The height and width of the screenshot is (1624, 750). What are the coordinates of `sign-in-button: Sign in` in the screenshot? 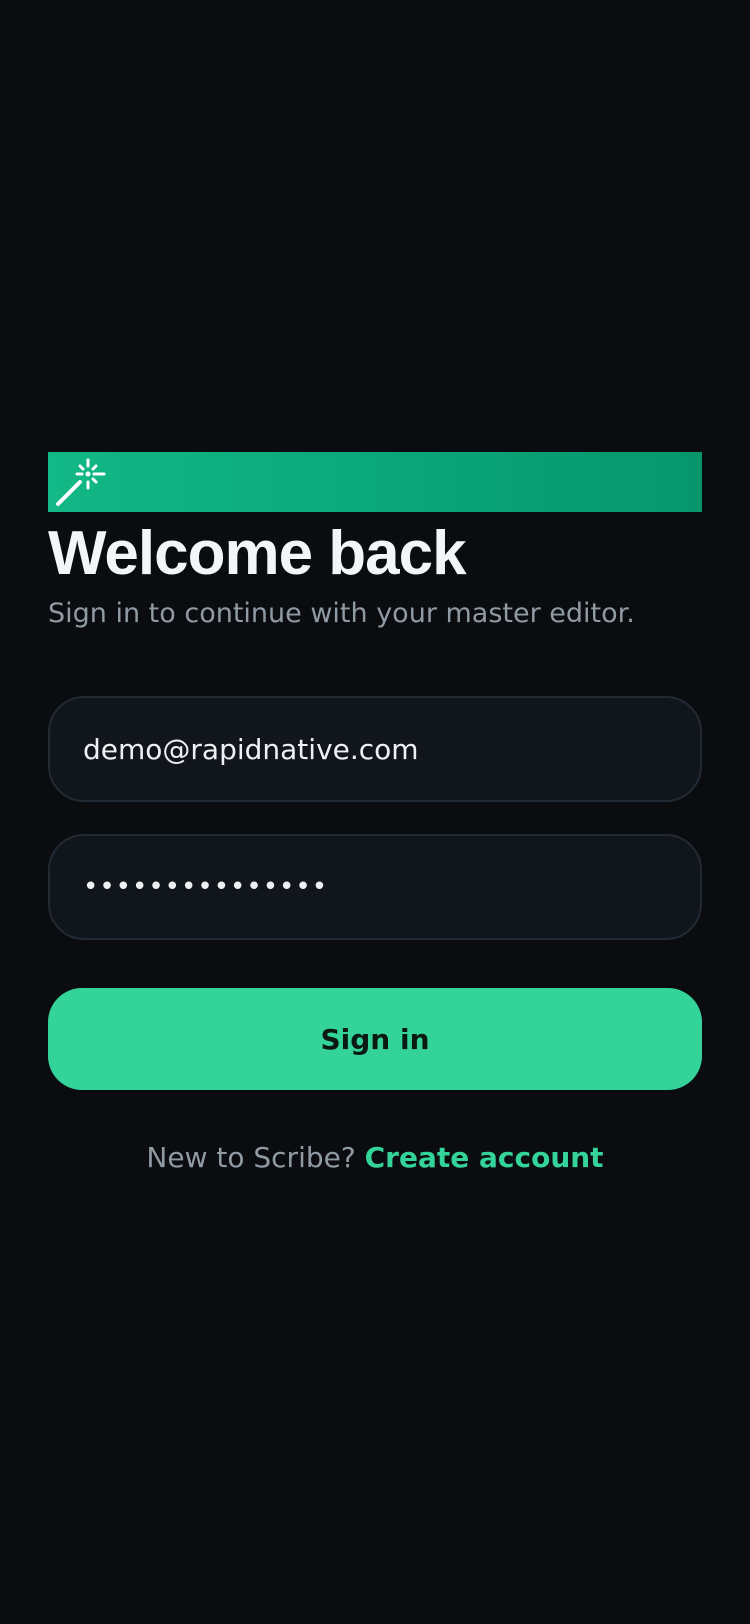 It's located at (375, 1039).